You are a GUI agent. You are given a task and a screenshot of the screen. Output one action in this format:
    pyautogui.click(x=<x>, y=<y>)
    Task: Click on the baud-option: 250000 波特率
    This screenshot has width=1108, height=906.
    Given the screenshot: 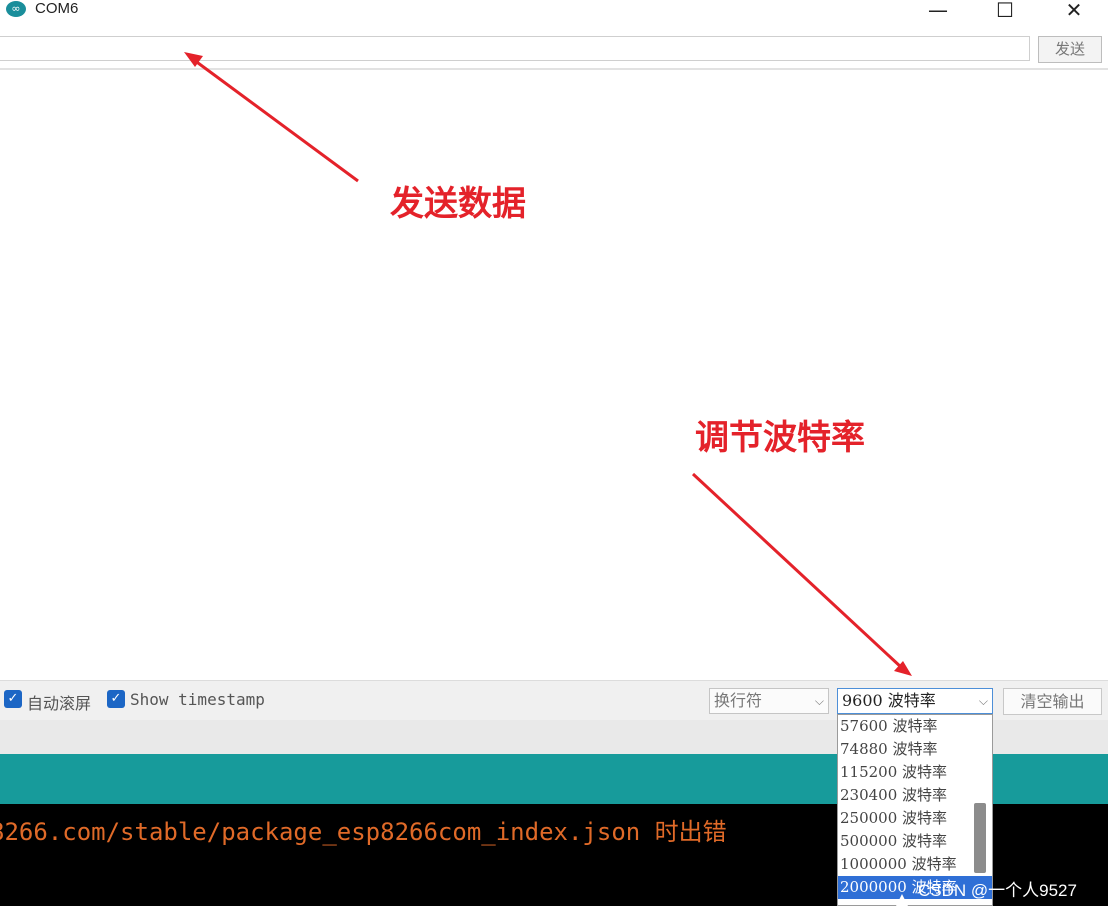 What is the action you would take?
    pyautogui.click(x=915, y=818)
    